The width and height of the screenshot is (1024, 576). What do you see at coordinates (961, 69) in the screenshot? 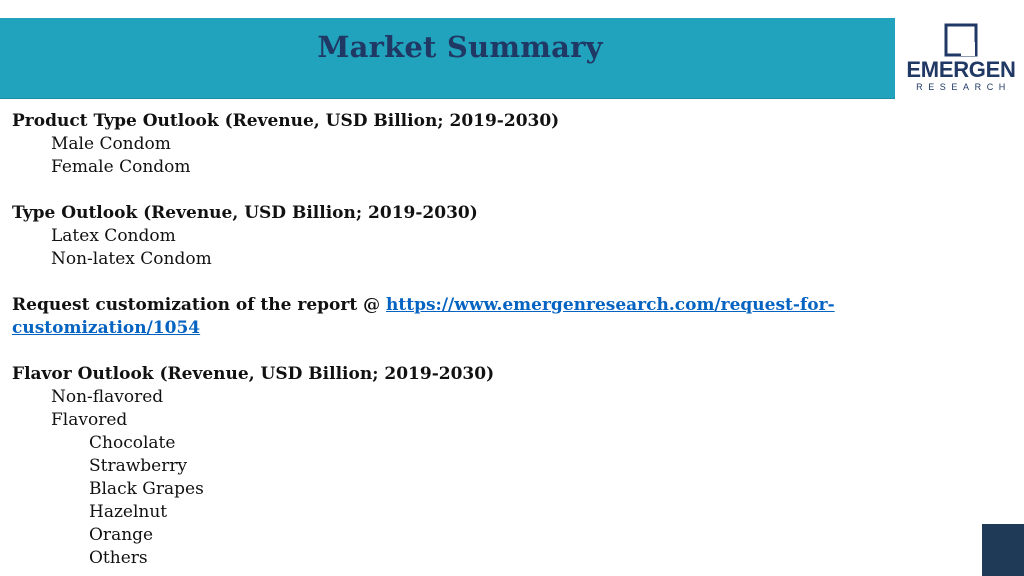
I see `logo-name: EMERGEN` at bounding box center [961, 69].